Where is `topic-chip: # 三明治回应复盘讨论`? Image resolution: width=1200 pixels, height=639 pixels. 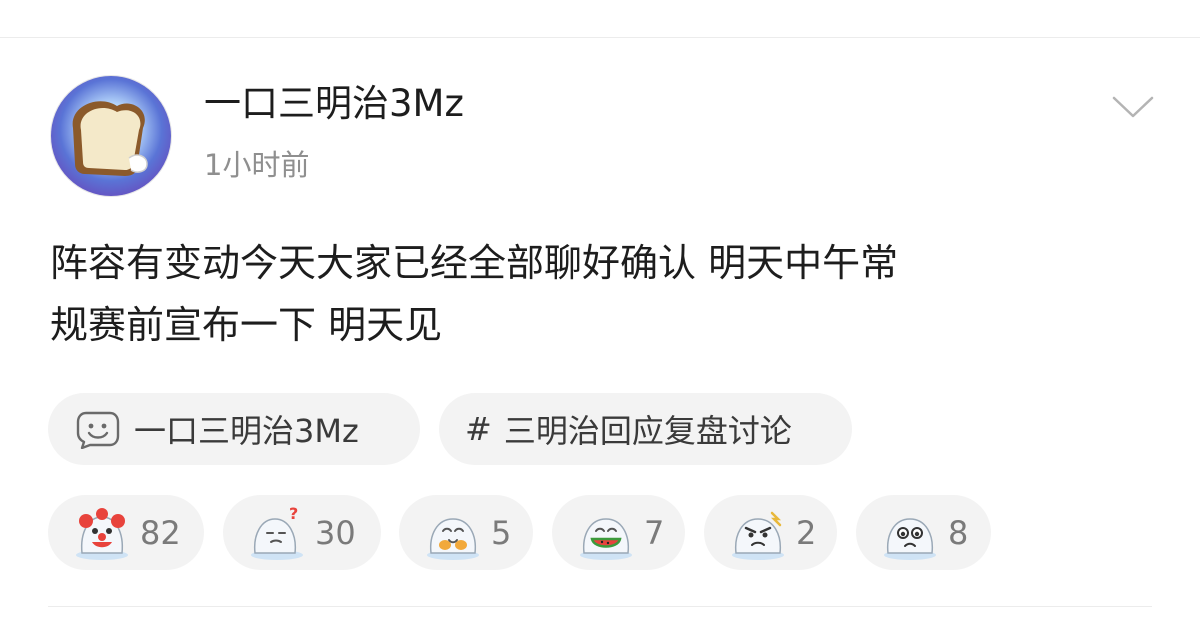
topic-chip: # 三明治回应复盘讨论 is located at coordinates (645, 429).